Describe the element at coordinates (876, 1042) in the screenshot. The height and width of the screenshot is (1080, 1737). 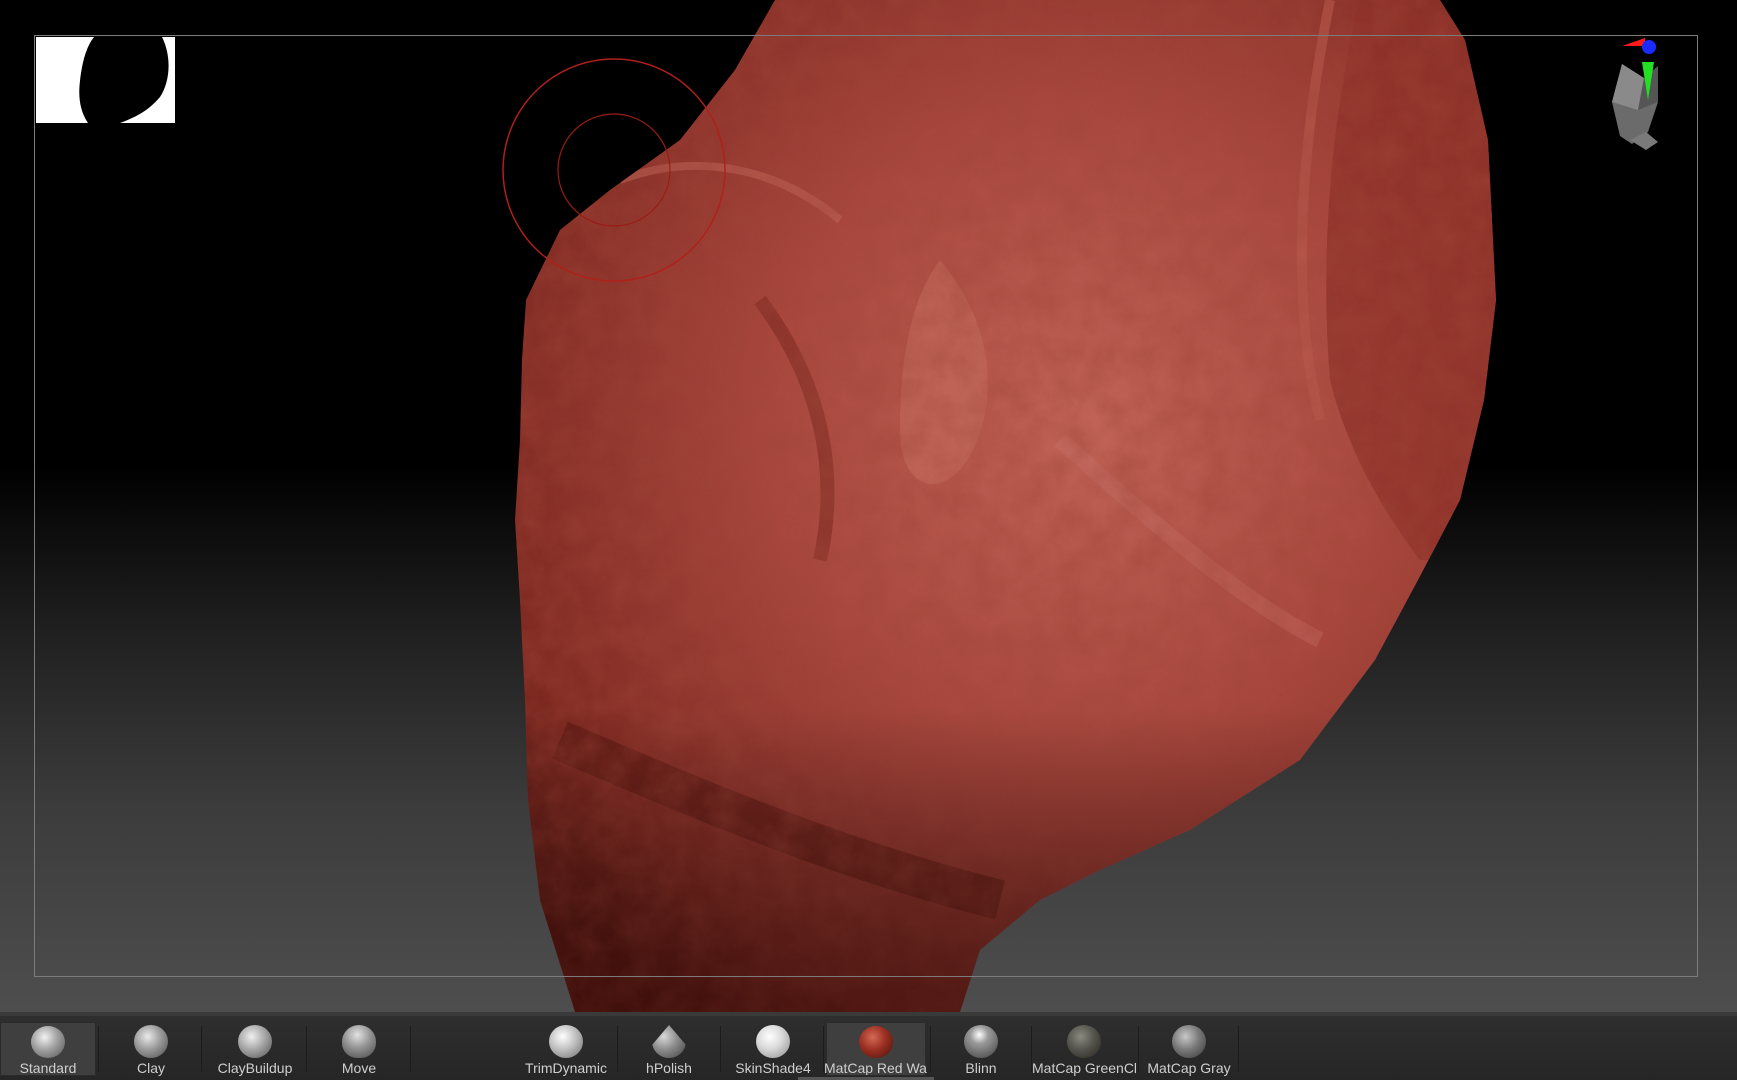
I see `matcap-red-wax-material-icon` at that location.